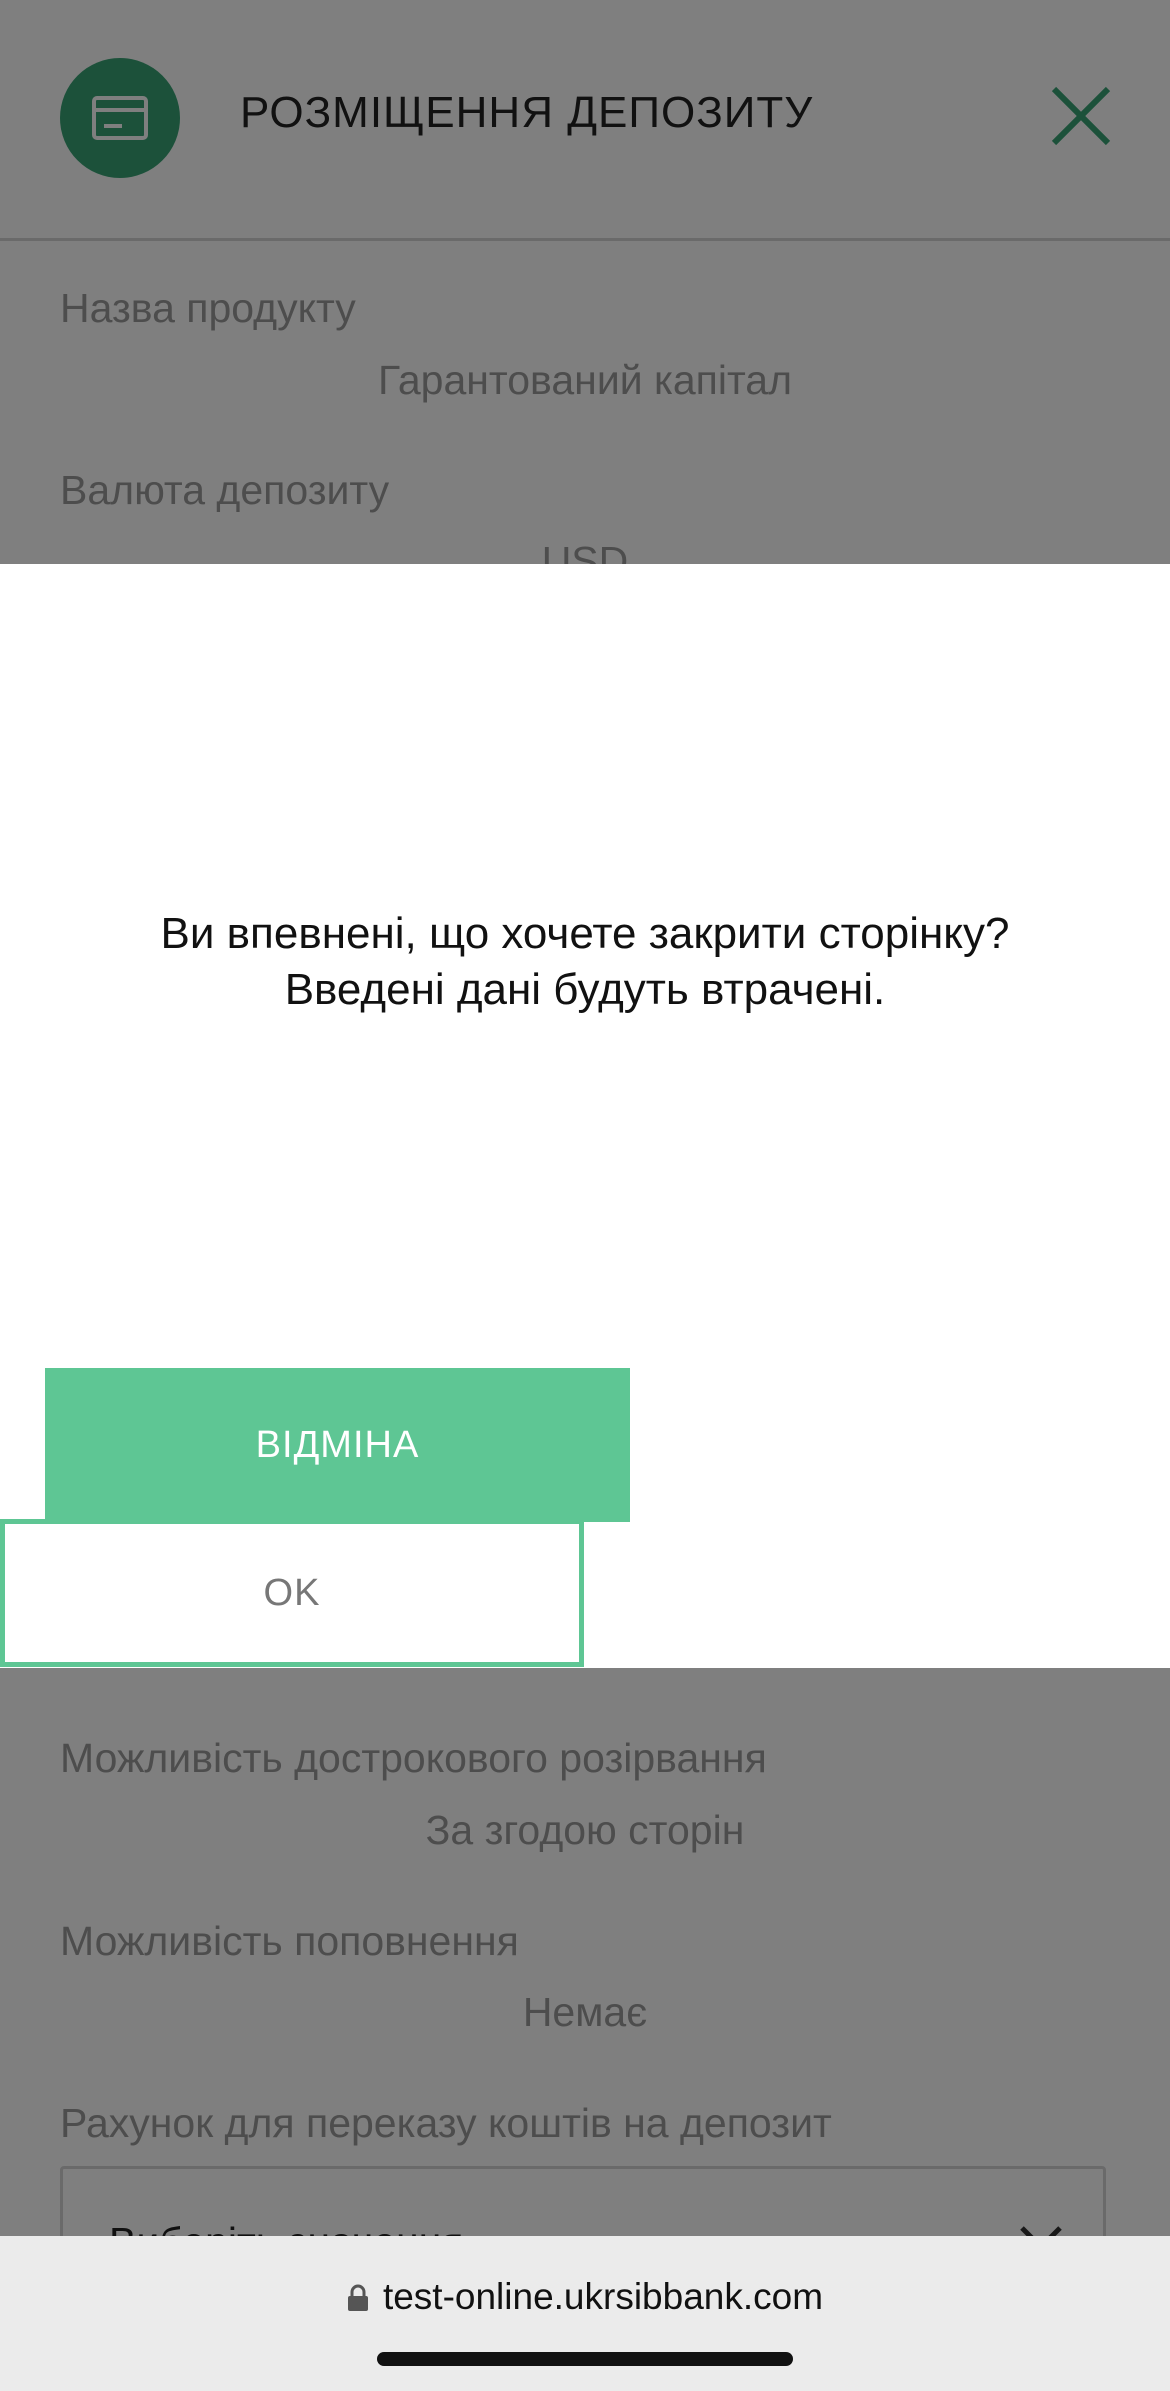  I want to click on cancel-button: ВІДМІНА, so click(337, 1445).